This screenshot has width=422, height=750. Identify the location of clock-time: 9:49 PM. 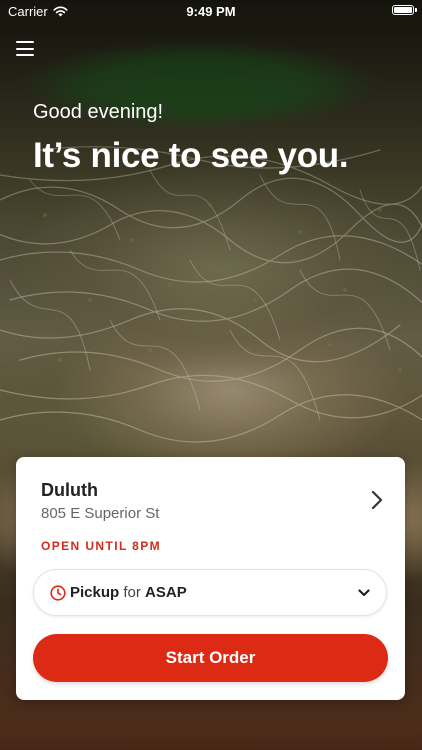
(211, 11).